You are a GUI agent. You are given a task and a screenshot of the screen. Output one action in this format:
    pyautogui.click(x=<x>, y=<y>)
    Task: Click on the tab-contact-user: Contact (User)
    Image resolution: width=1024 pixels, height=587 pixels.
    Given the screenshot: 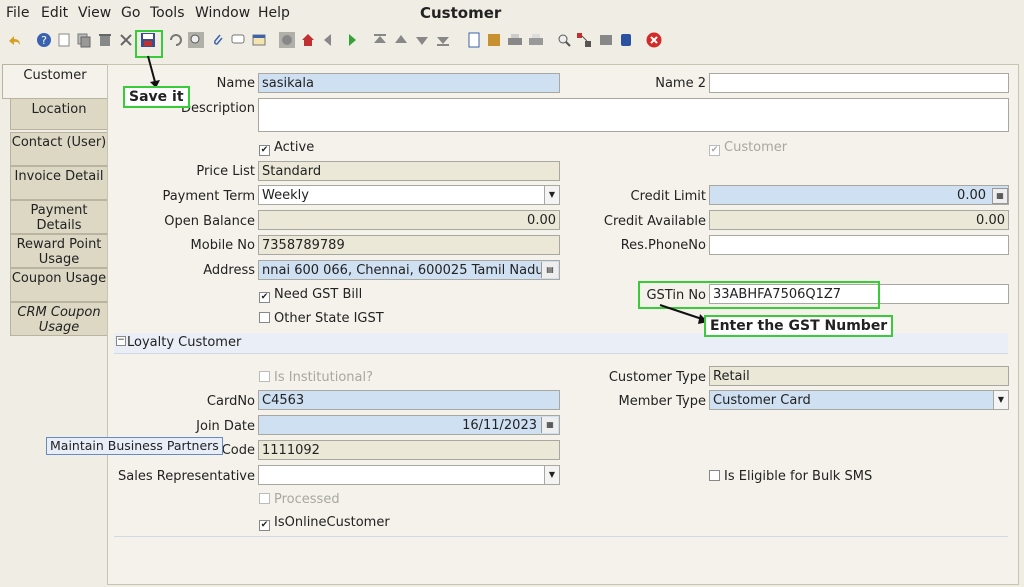 What is the action you would take?
    pyautogui.click(x=59, y=149)
    